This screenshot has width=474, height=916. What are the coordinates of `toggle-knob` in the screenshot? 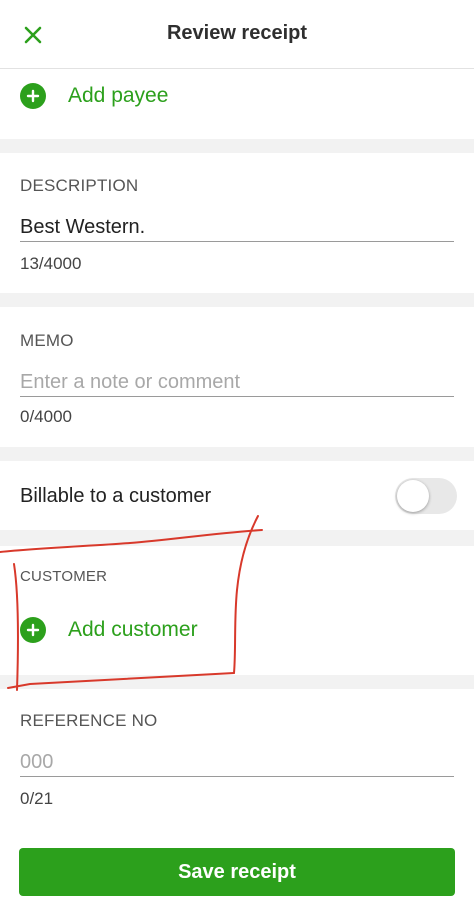 It's located at (413, 496).